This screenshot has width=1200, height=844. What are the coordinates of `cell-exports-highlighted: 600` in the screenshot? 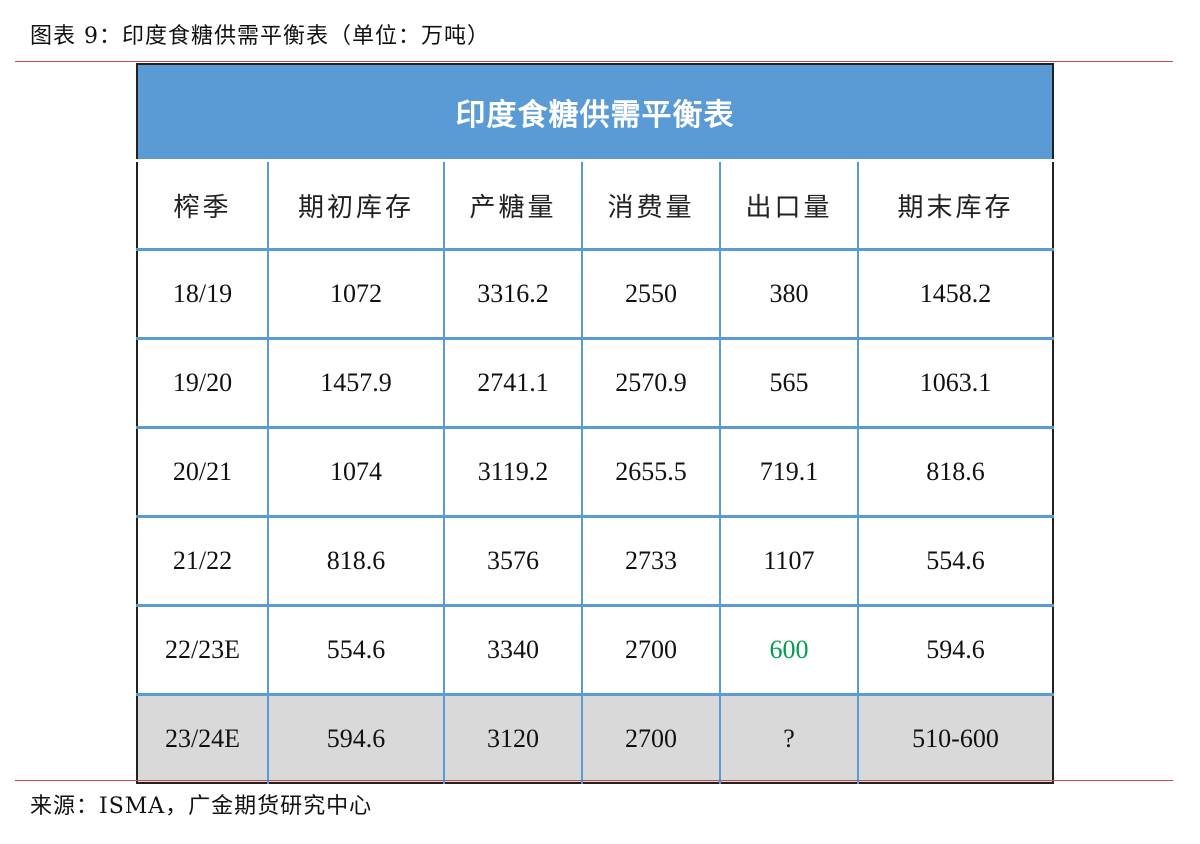 It's located at (789, 650).